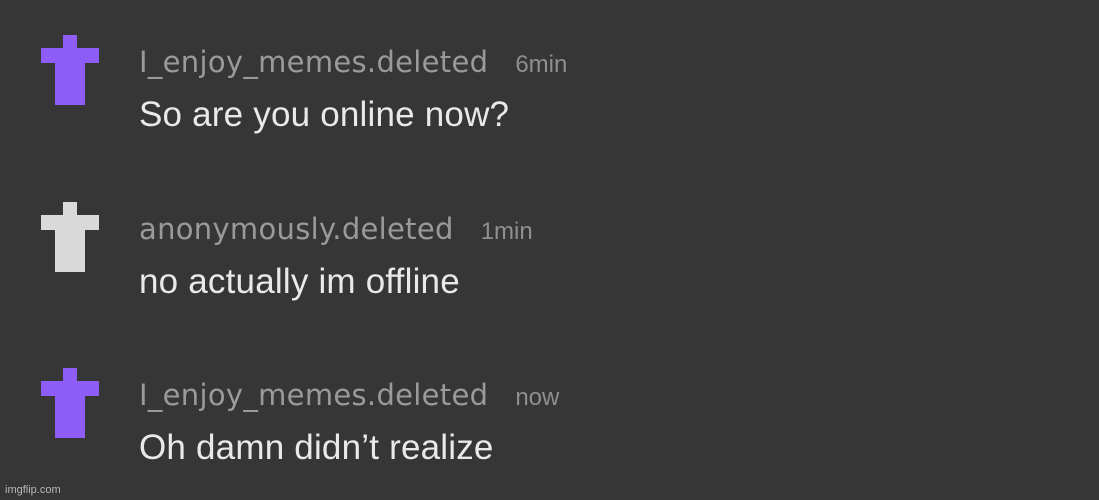  What do you see at coordinates (316, 447) in the screenshot?
I see `comment-text: Oh damn didn’t realize` at bounding box center [316, 447].